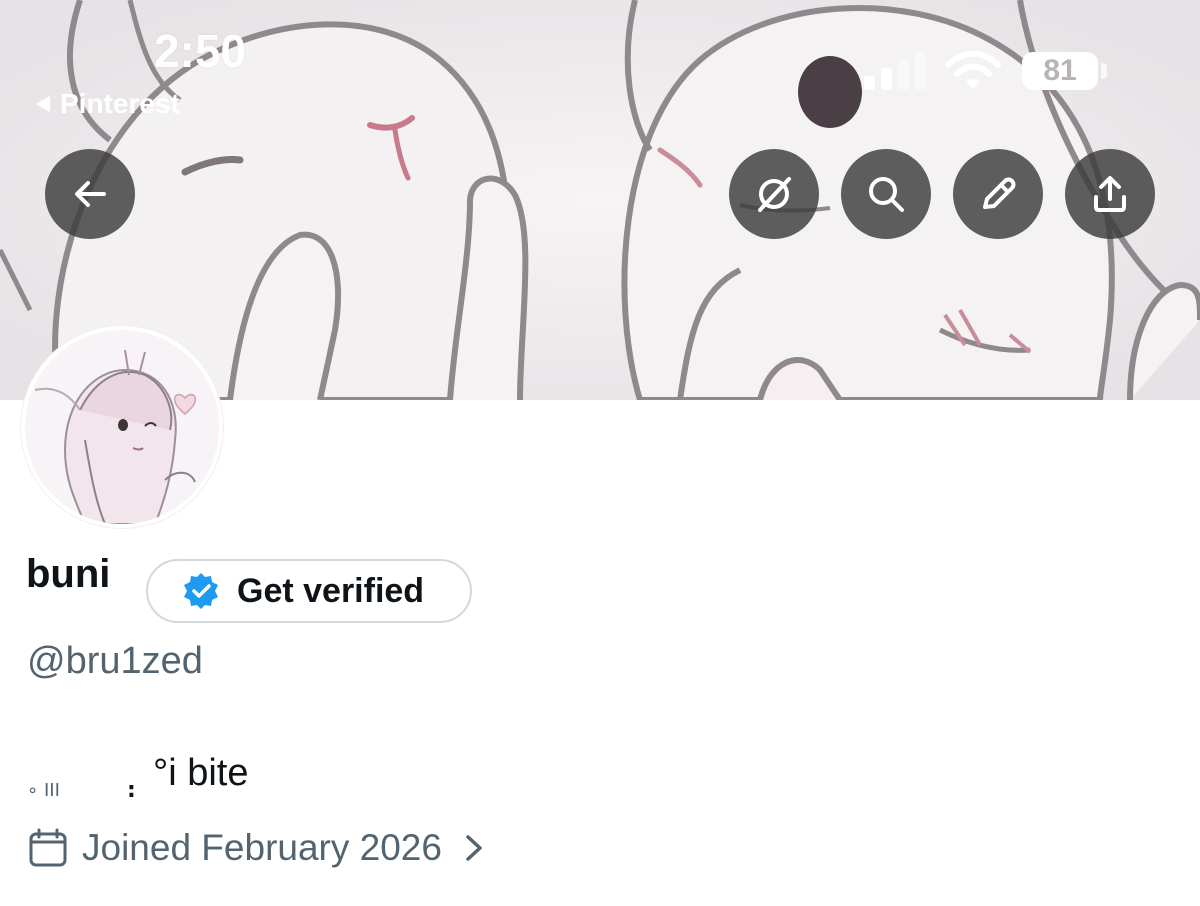 The image size is (1200, 906). What do you see at coordinates (43, 104) in the screenshot?
I see `back-triangle-icon` at bounding box center [43, 104].